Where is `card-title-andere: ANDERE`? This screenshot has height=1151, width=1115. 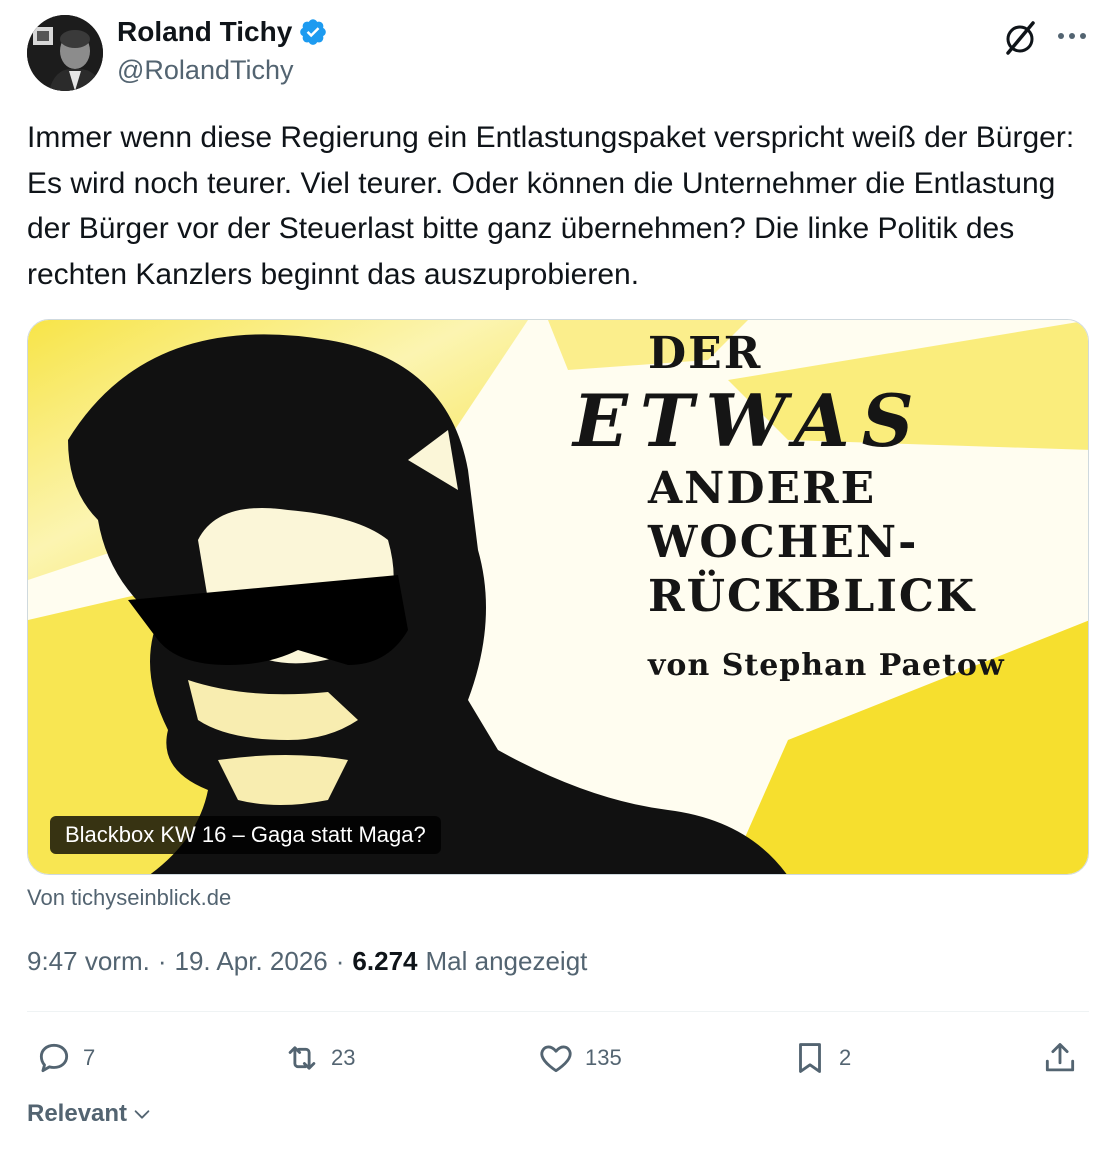
card-title-andere: ANDERE is located at coordinates (762, 488).